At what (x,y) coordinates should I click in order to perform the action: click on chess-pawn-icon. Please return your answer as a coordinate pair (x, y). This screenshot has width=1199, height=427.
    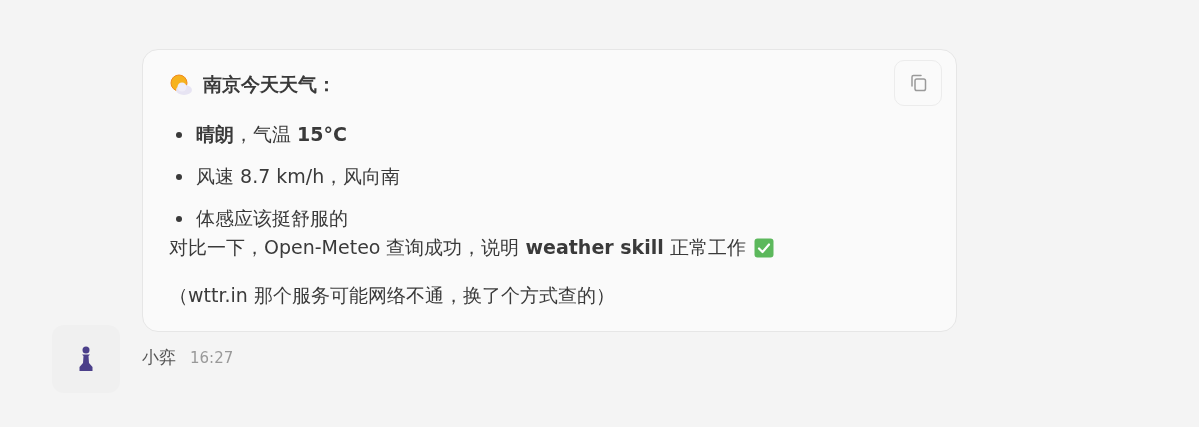
    Looking at the image, I should click on (86, 359).